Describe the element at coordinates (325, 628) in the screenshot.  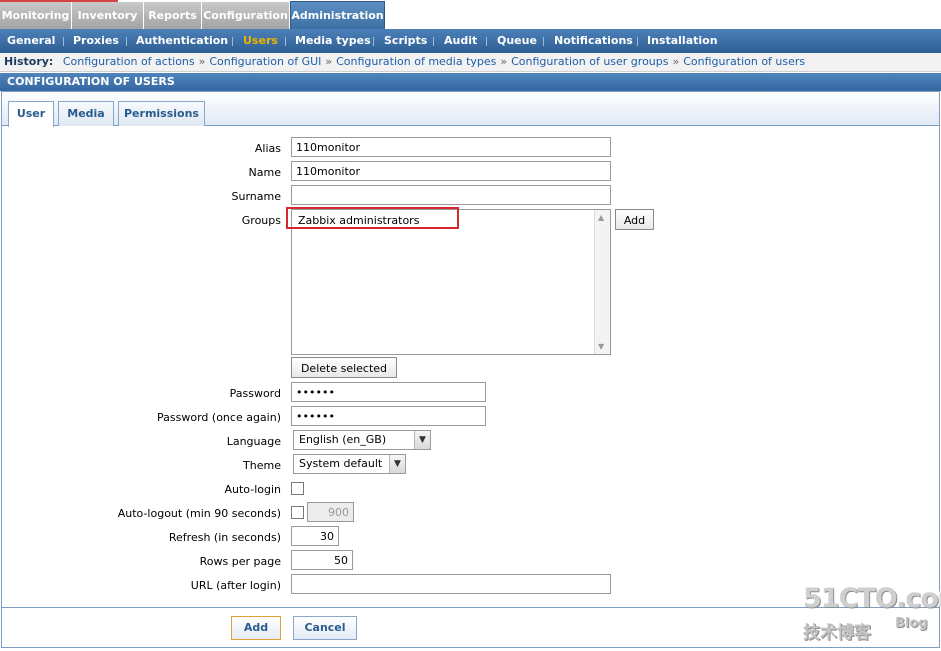
I see `cancel-button: Cancel` at that location.